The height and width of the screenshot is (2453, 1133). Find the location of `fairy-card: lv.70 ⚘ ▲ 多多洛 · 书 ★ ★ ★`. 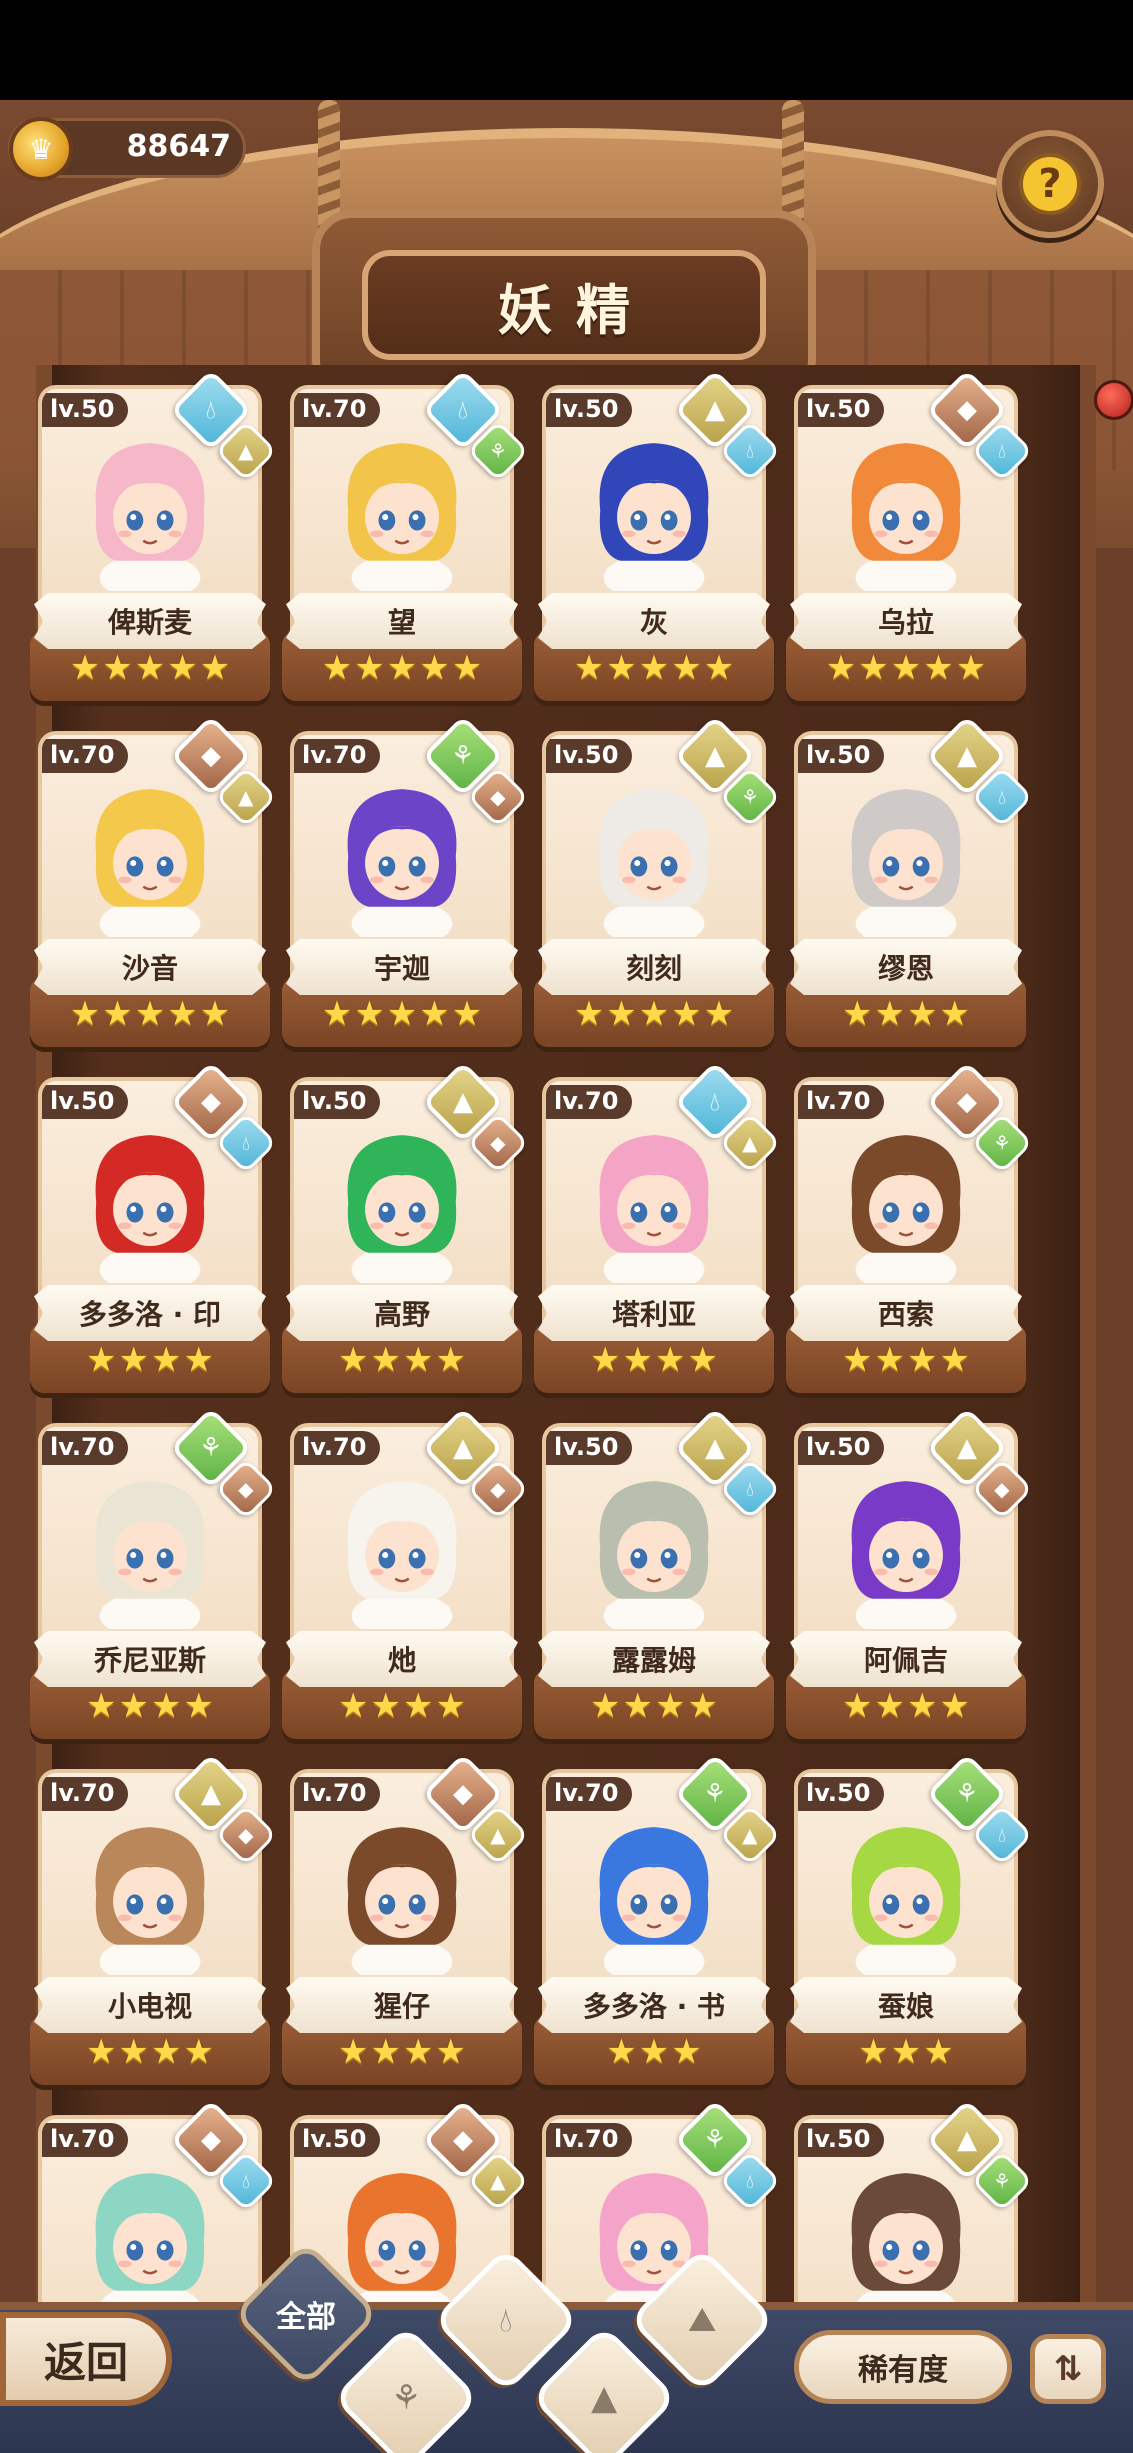

fairy-card: lv.70 ⚘ ▲ 多多洛 · 书 ★ ★ ★ is located at coordinates (658, 1921).